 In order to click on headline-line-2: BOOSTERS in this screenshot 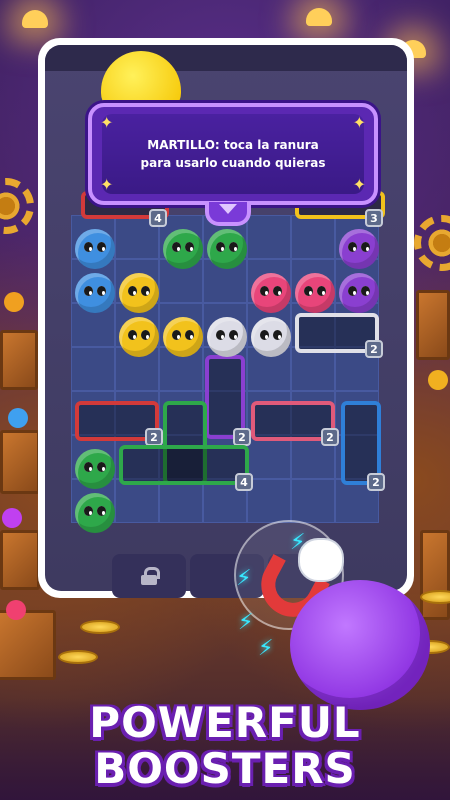, I will do `click(225, 768)`.